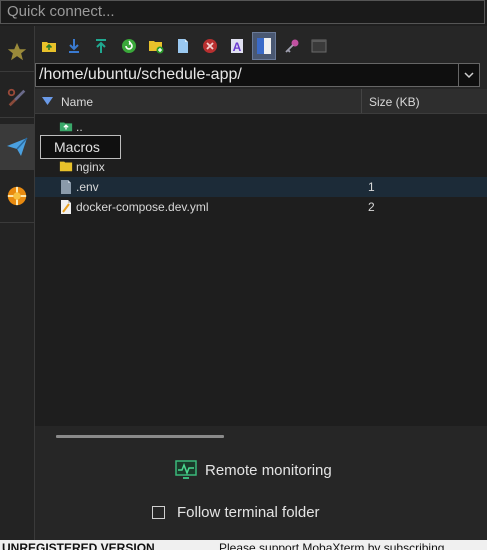  Describe the element at coordinates (261, 127) in the screenshot. I see `list-item: ..` at that location.